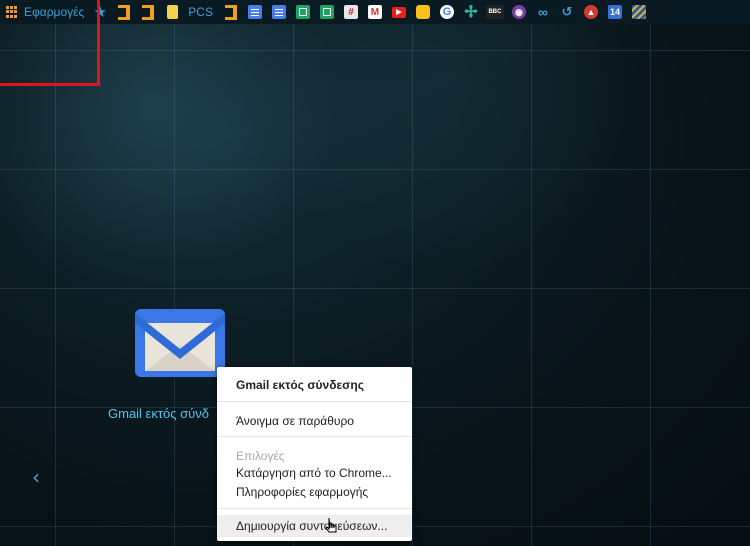 This screenshot has width=750, height=546. I want to click on bookmark-calendar: 14, so click(615, 12).